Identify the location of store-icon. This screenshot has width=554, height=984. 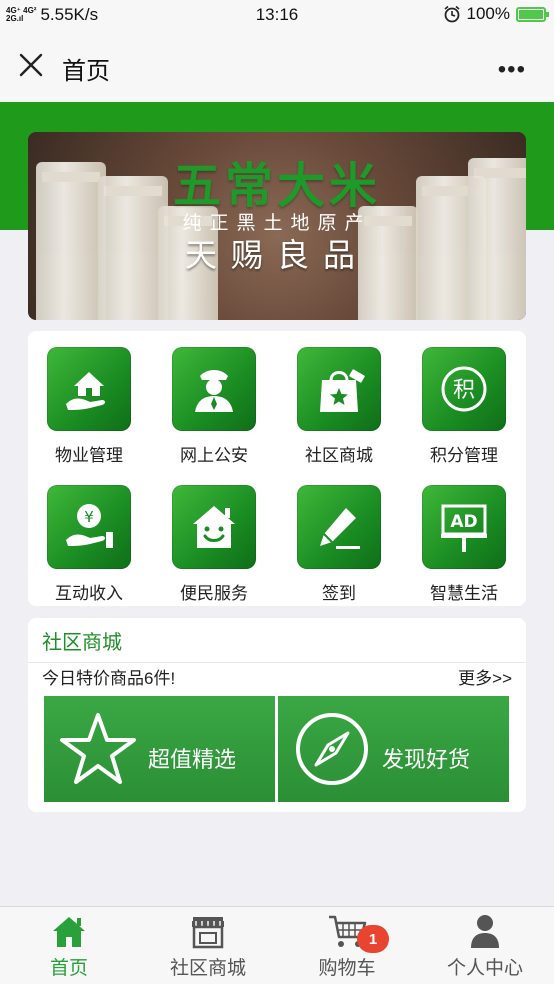
(208, 933).